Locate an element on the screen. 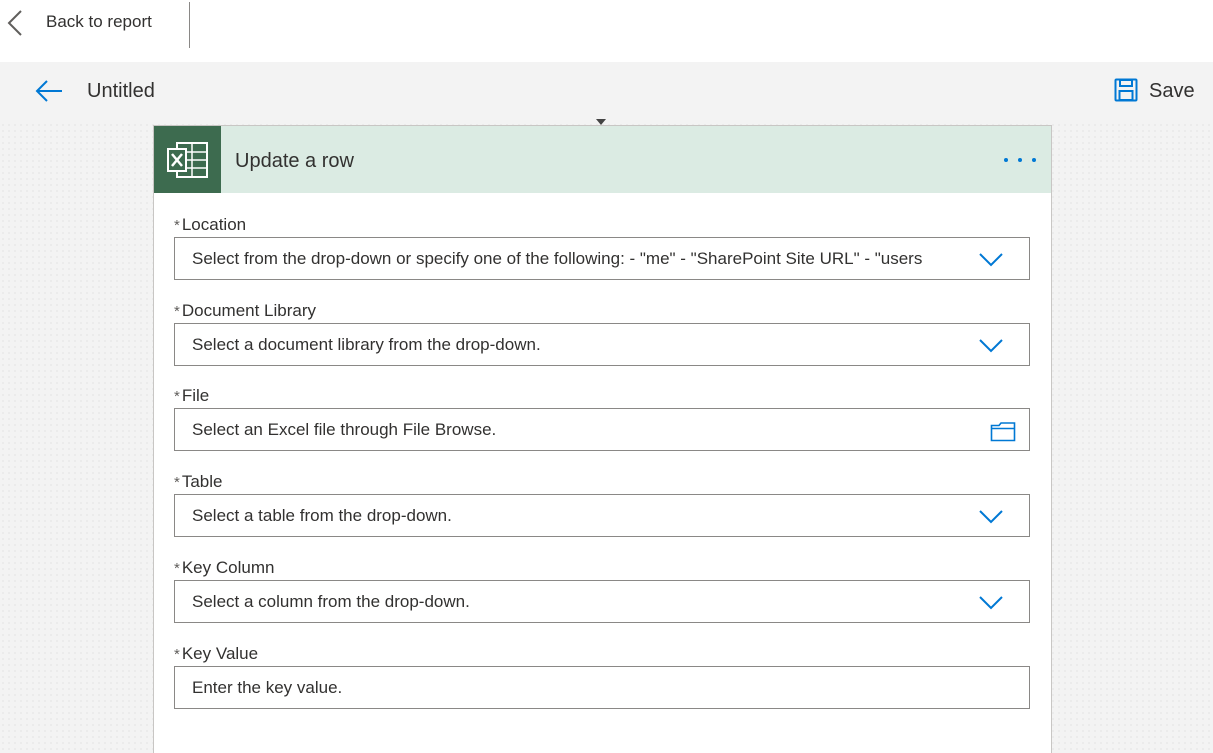 Image resolution: width=1213 pixels, height=753 pixels. table-label: * Table is located at coordinates (198, 482).